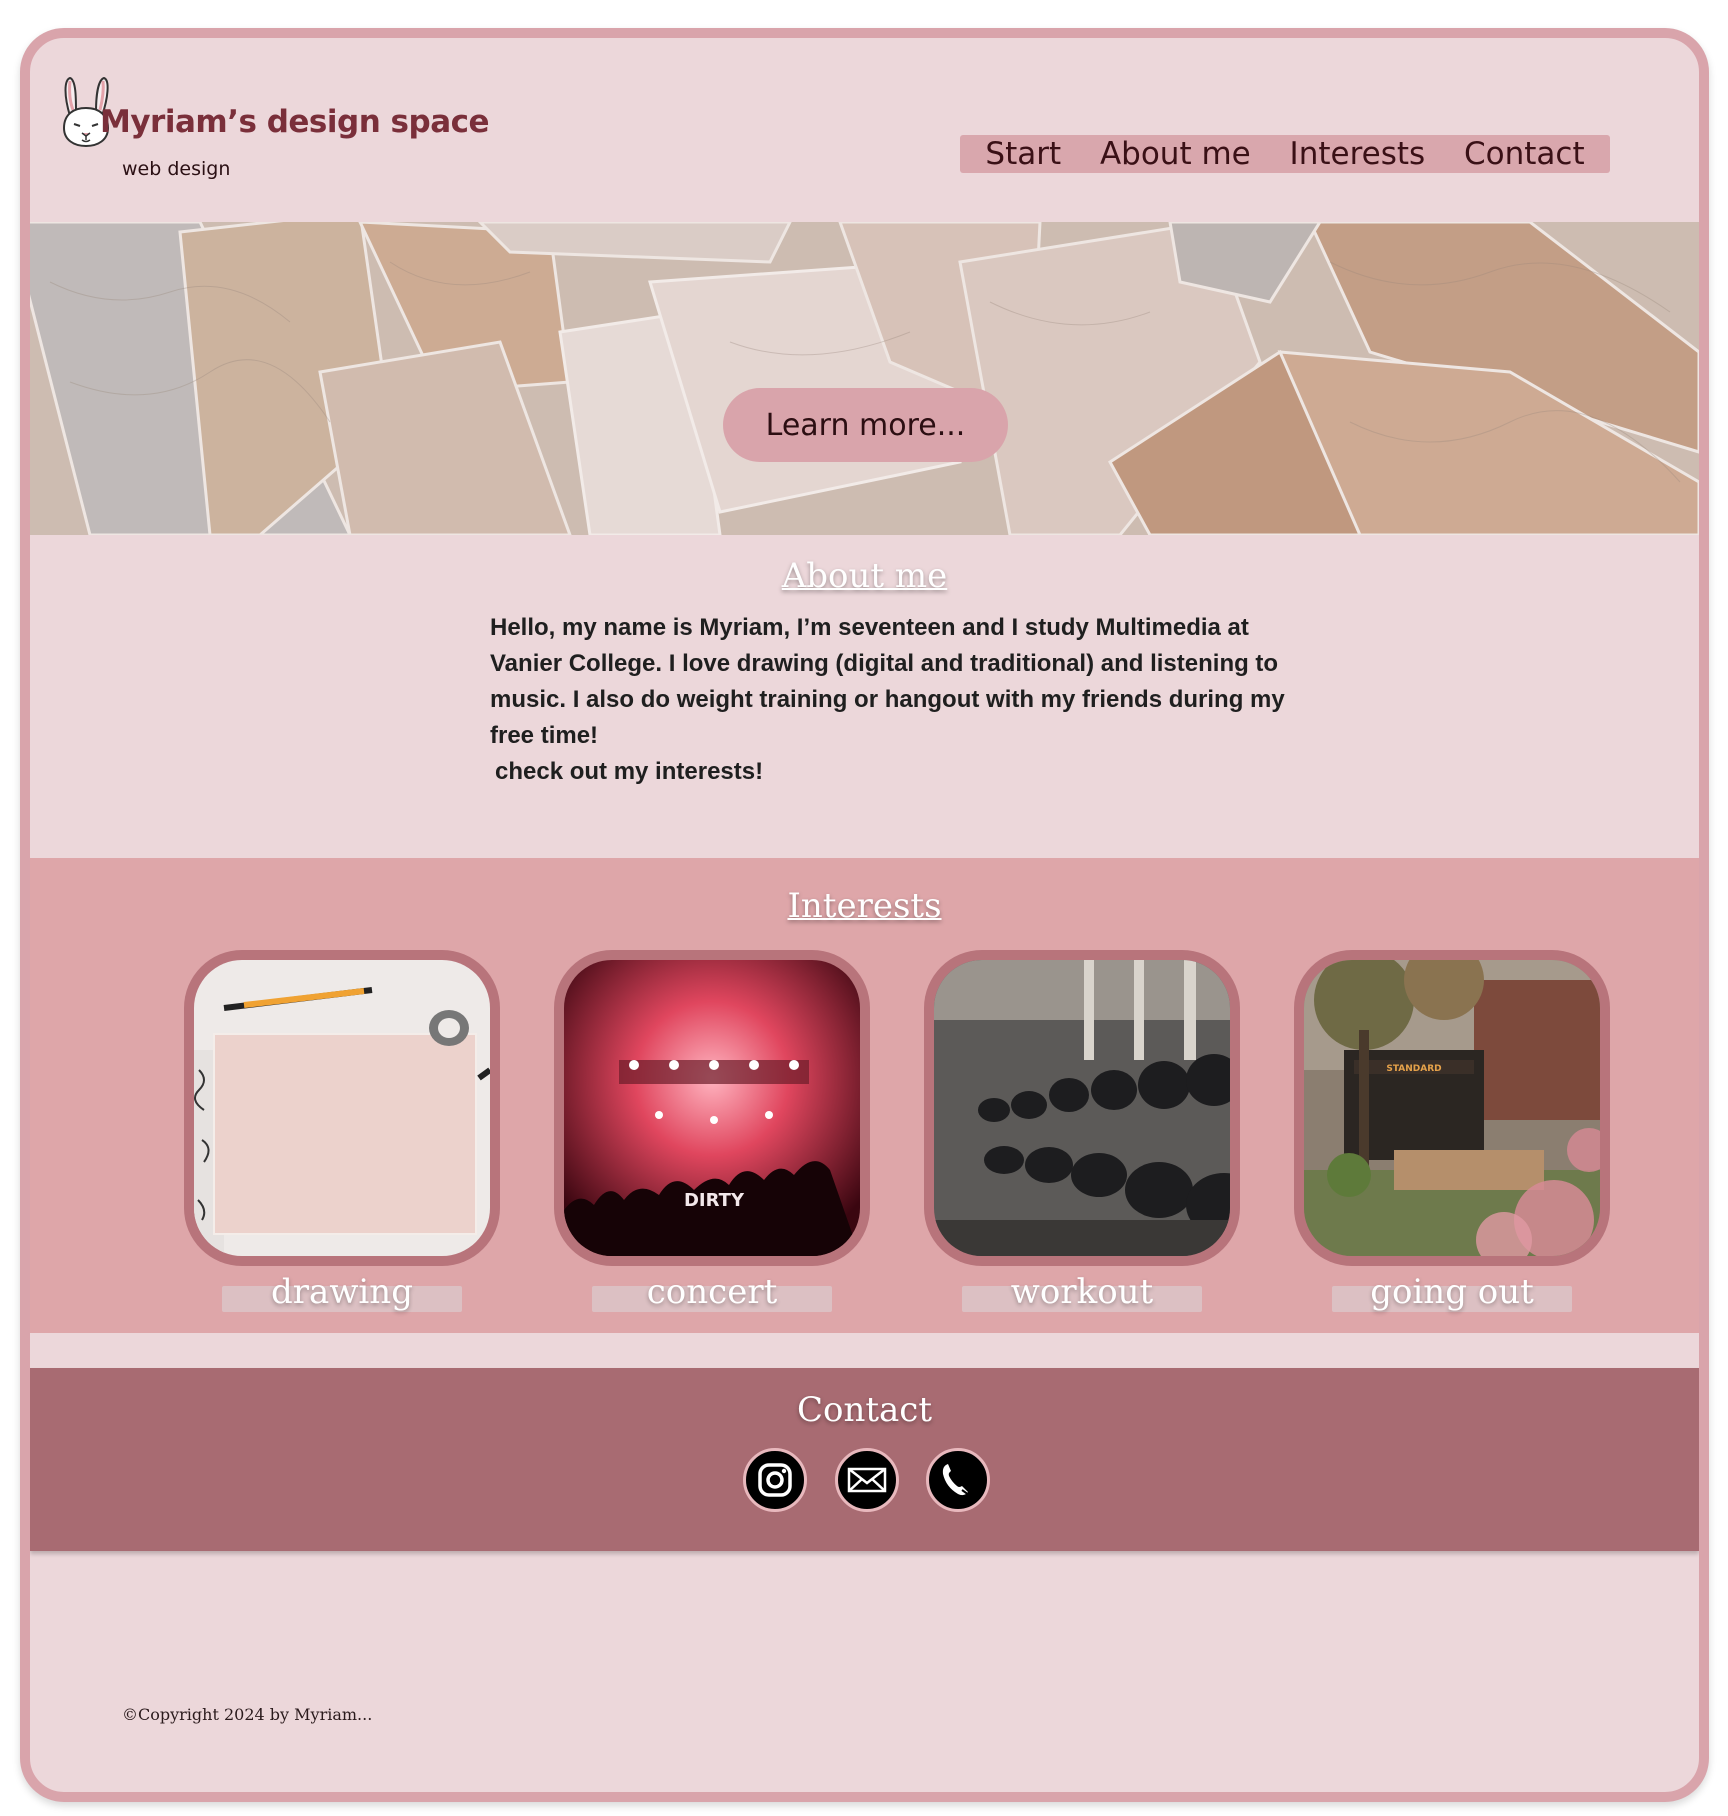  I want to click on interest-label-going-out: going out, so click(1452, 1292).